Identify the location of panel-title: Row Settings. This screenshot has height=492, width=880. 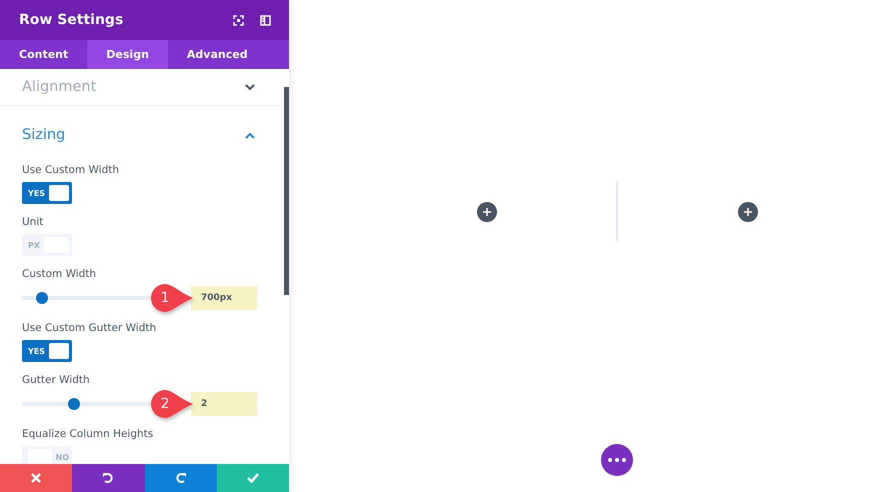
(71, 20).